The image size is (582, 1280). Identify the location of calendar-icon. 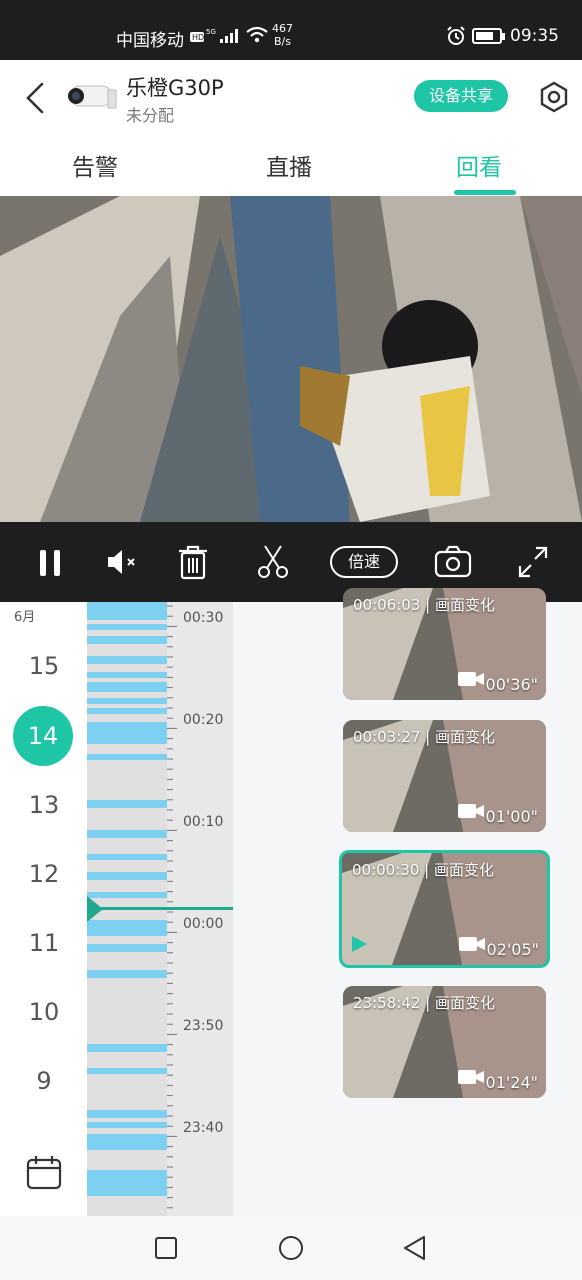
(44, 1173).